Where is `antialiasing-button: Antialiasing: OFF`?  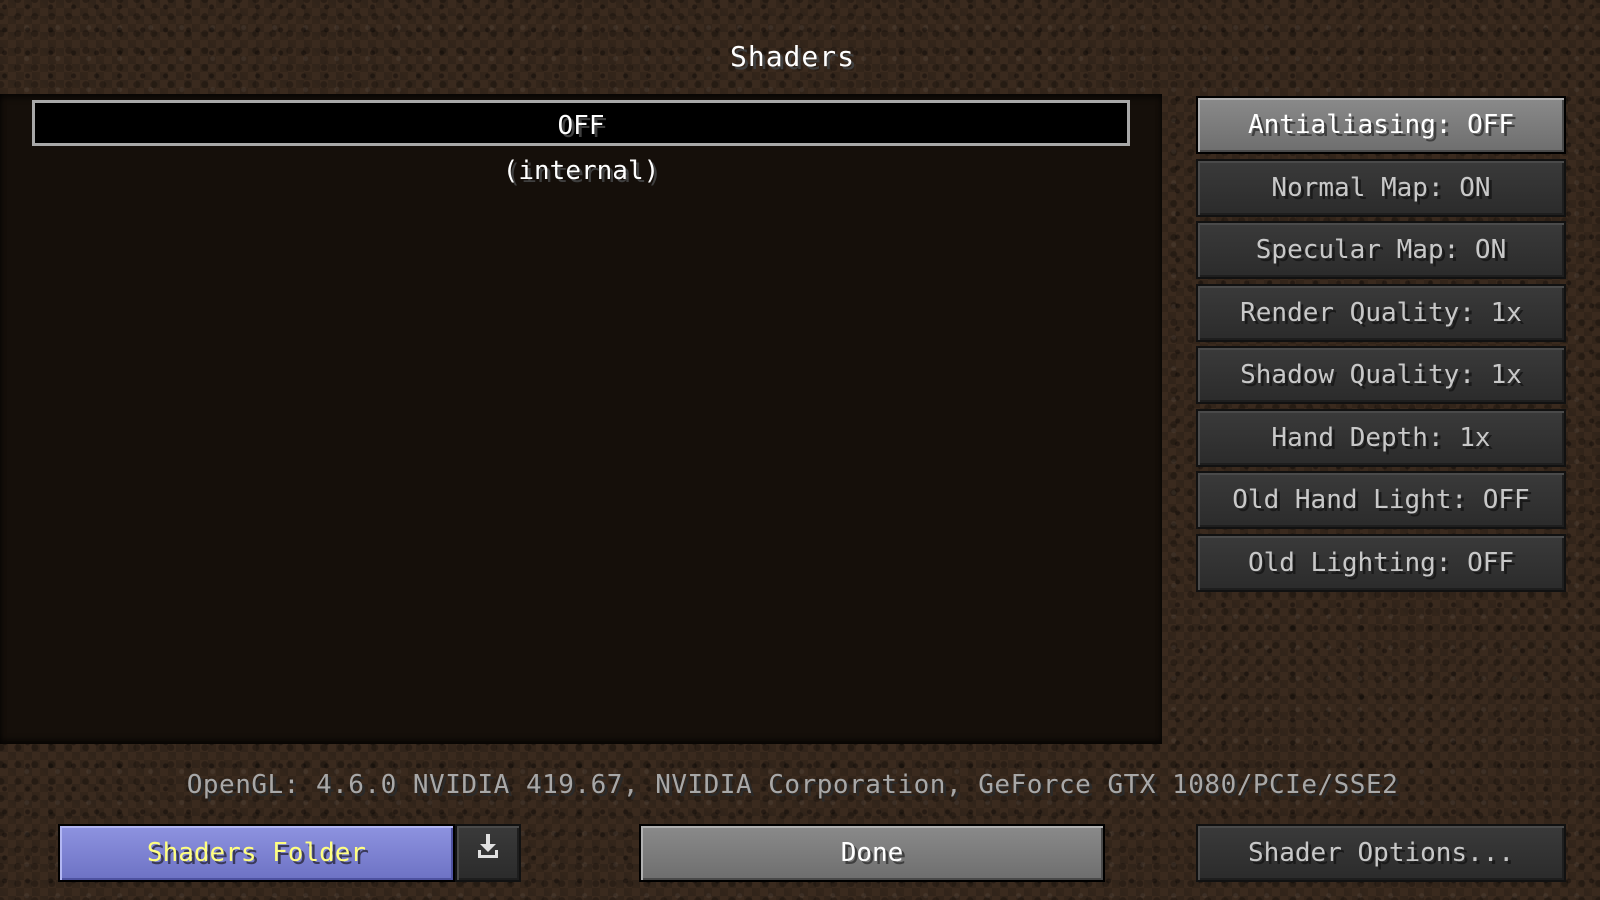 antialiasing-button: Antialiasing: OFF is located at coordinates (1381, 125).